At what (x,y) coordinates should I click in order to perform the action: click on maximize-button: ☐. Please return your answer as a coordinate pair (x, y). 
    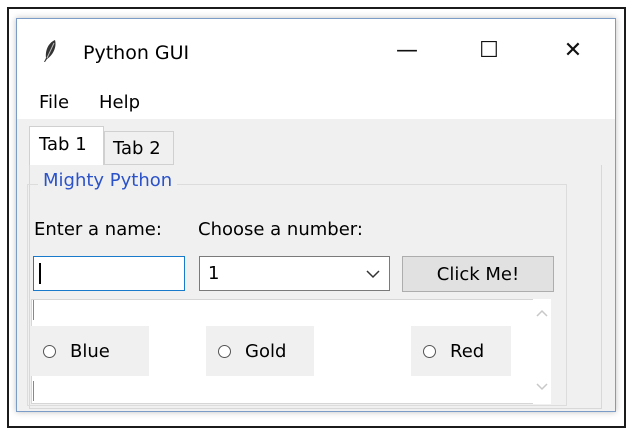
    Looking at the image, I should click on (489, 50).